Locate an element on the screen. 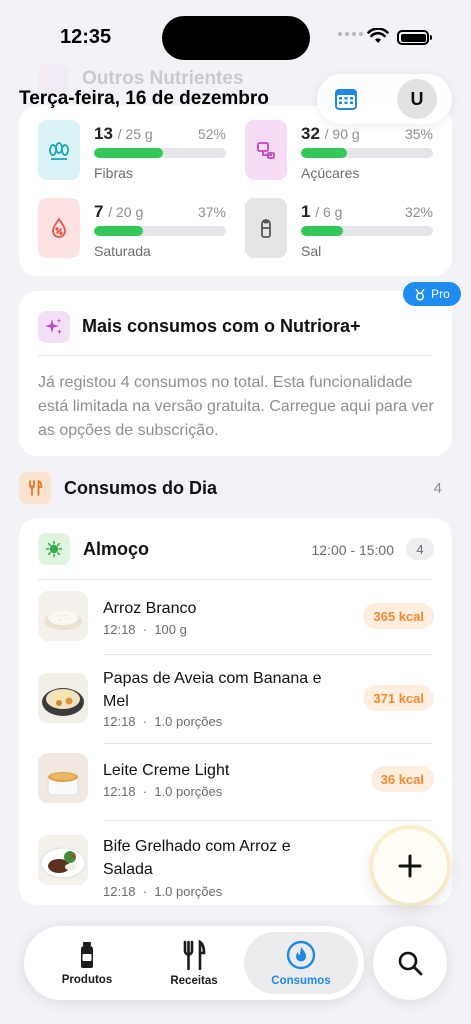 This screenshot has height=1024, width=471. calendar-button is located at coordinates (346, 99).